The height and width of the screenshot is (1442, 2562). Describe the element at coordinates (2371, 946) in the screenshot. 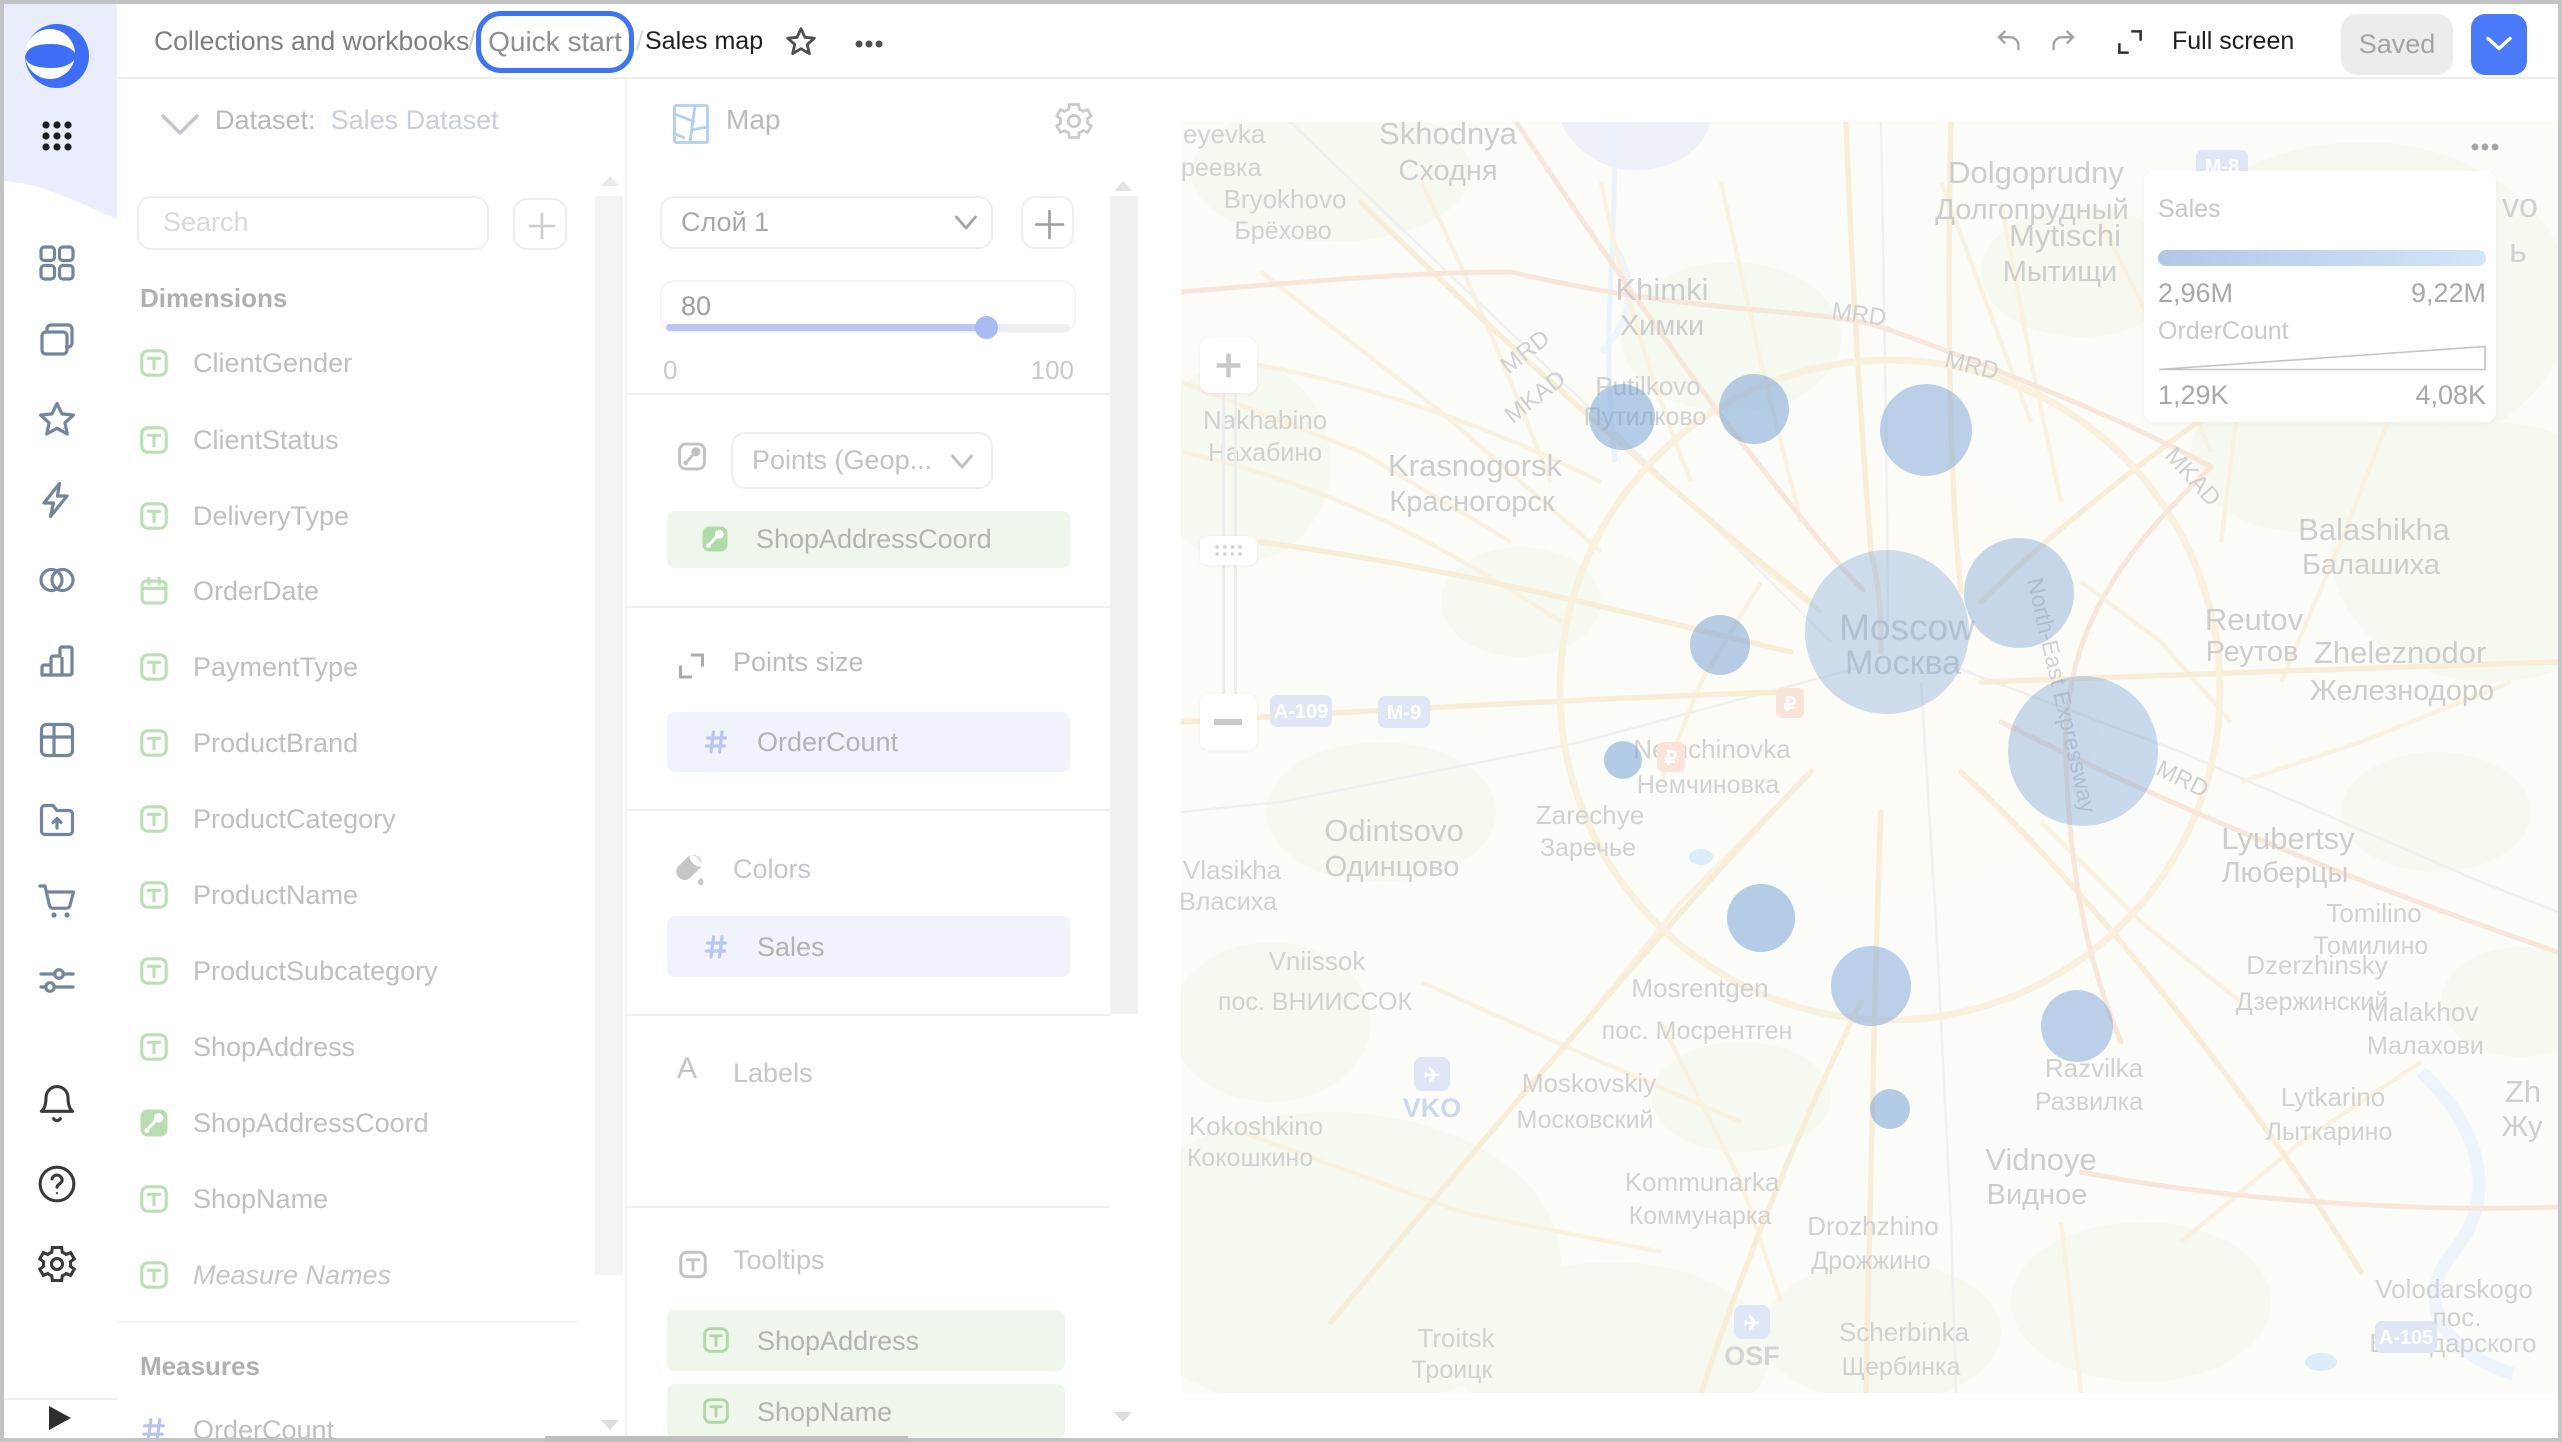

I see `svg-text: Томилино` at that location.